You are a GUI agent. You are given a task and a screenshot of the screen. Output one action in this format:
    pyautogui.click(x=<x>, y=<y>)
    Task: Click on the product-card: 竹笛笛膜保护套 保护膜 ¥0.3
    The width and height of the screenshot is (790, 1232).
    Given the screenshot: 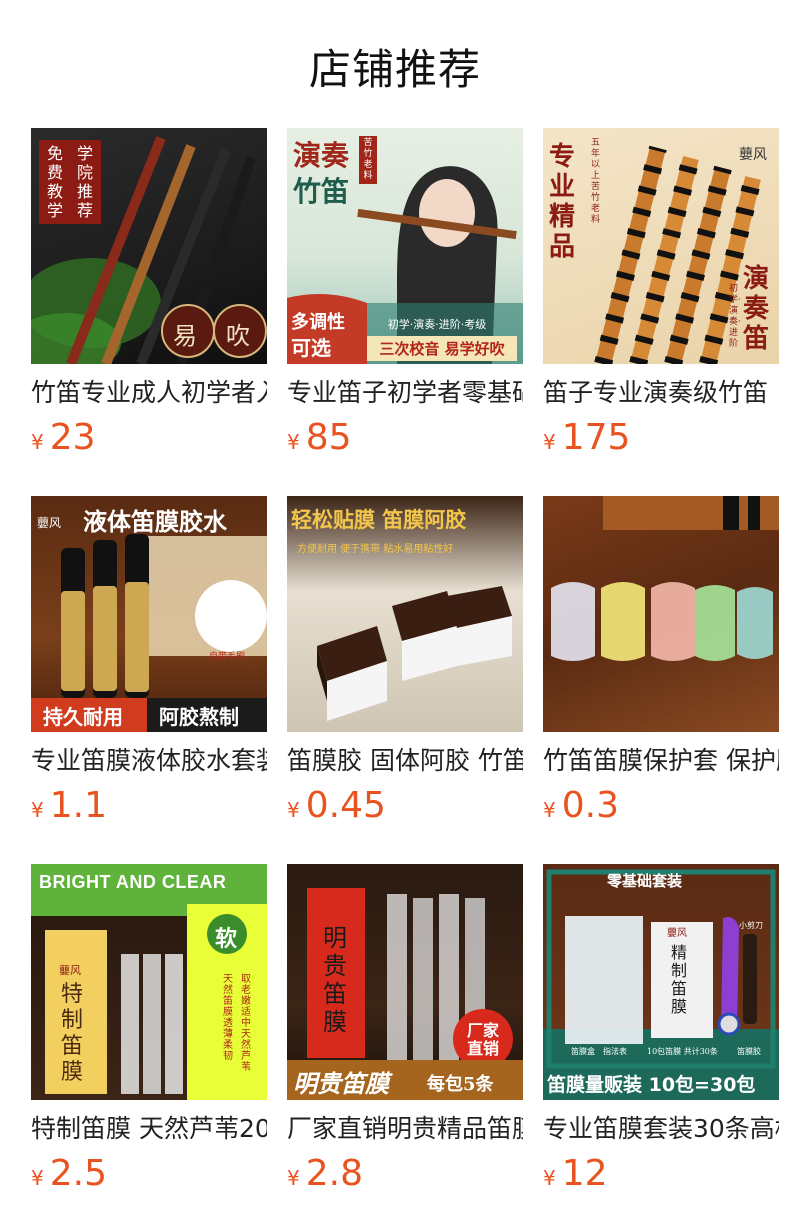 What is the action you would take?
    pyautogui.click(x=661, y=662)
    